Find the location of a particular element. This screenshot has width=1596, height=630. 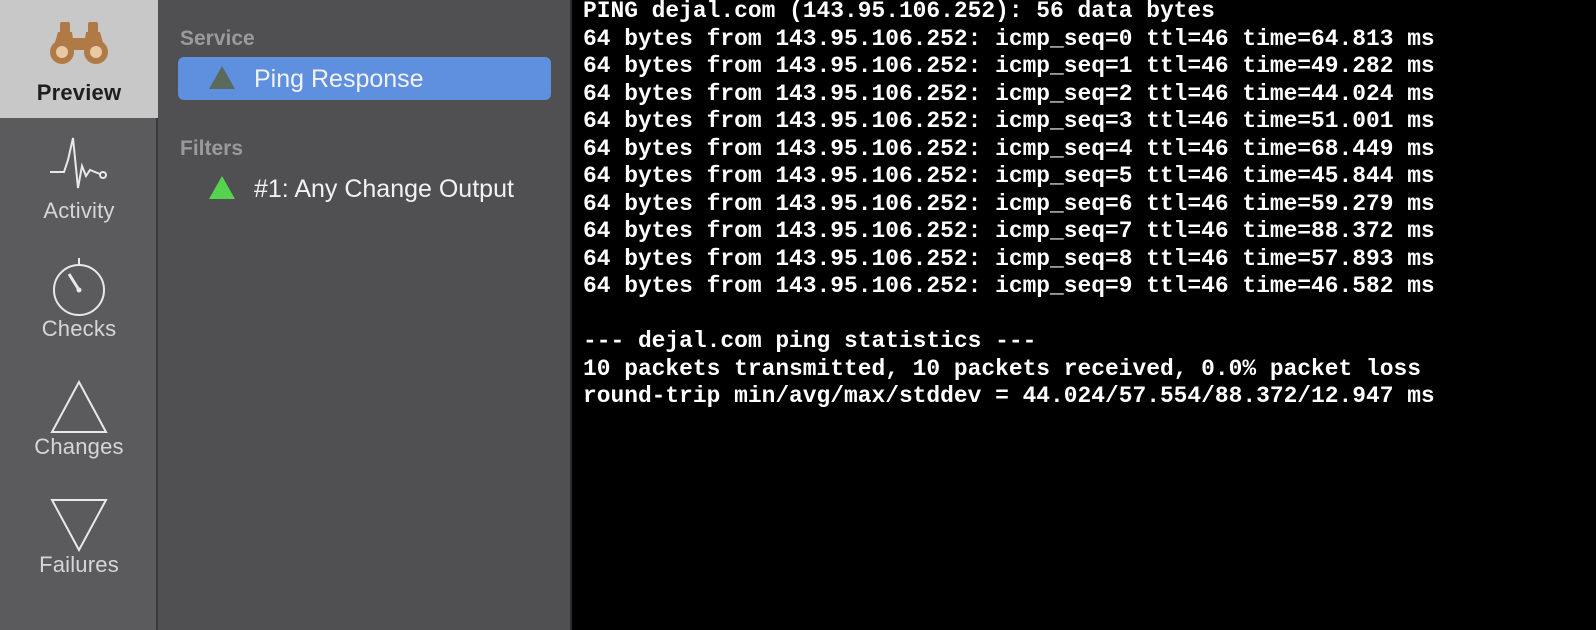

filter-item-any-change-output: #1: Any Change Output is located at coordinates (364, 188).